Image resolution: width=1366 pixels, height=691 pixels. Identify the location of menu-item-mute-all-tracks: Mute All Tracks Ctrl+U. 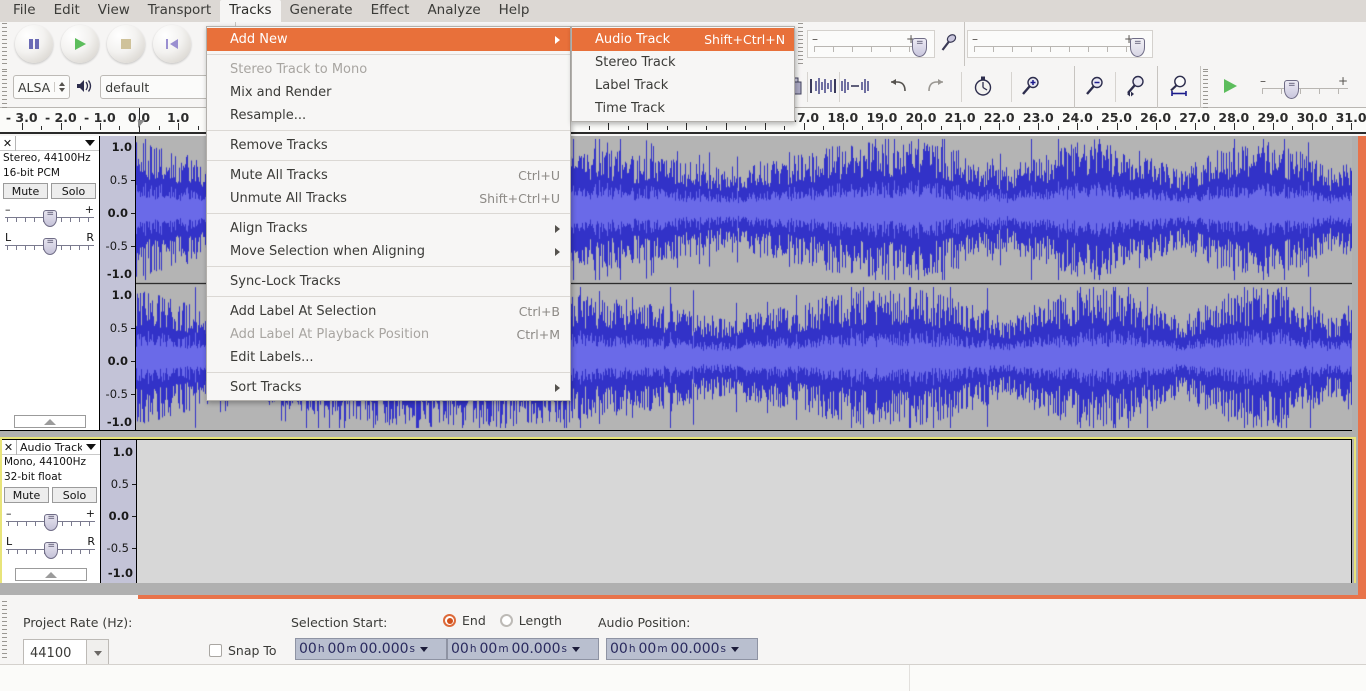
(388, 175).